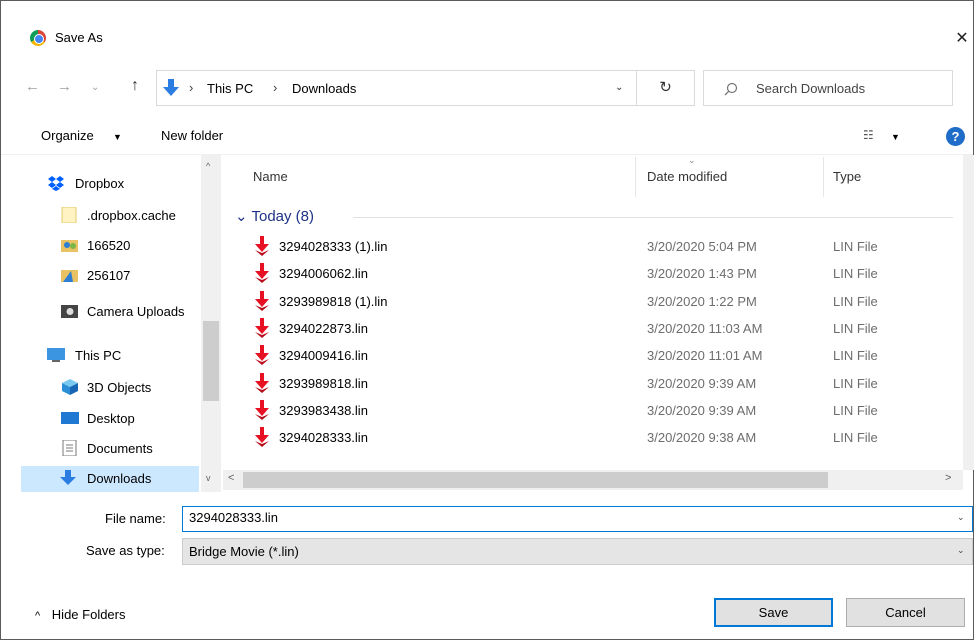 The height and width of the screenshot is (640, 974). Describe the element at coordinates (603, 437) in the screenshot. I see `file-row: 3294028333.lin 3/20/2020 9:38 AM LIN File` at that location.